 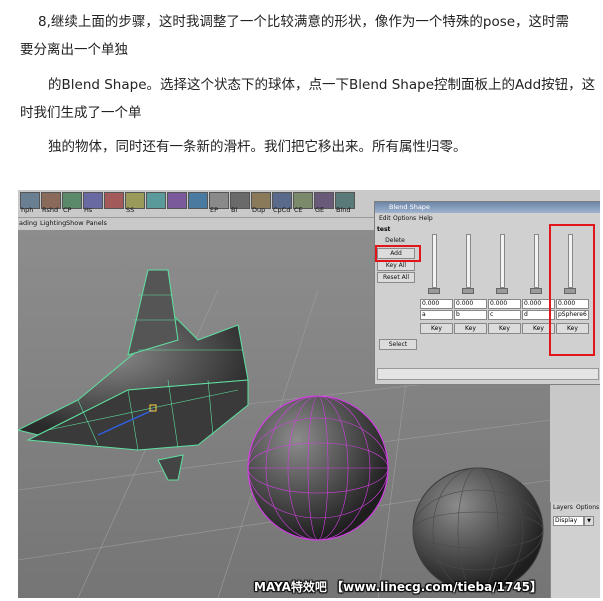 What do you see at coordinates (404, 218) in the screenshot?
I see `menu-options: Options` at bounding box center [404, 218].